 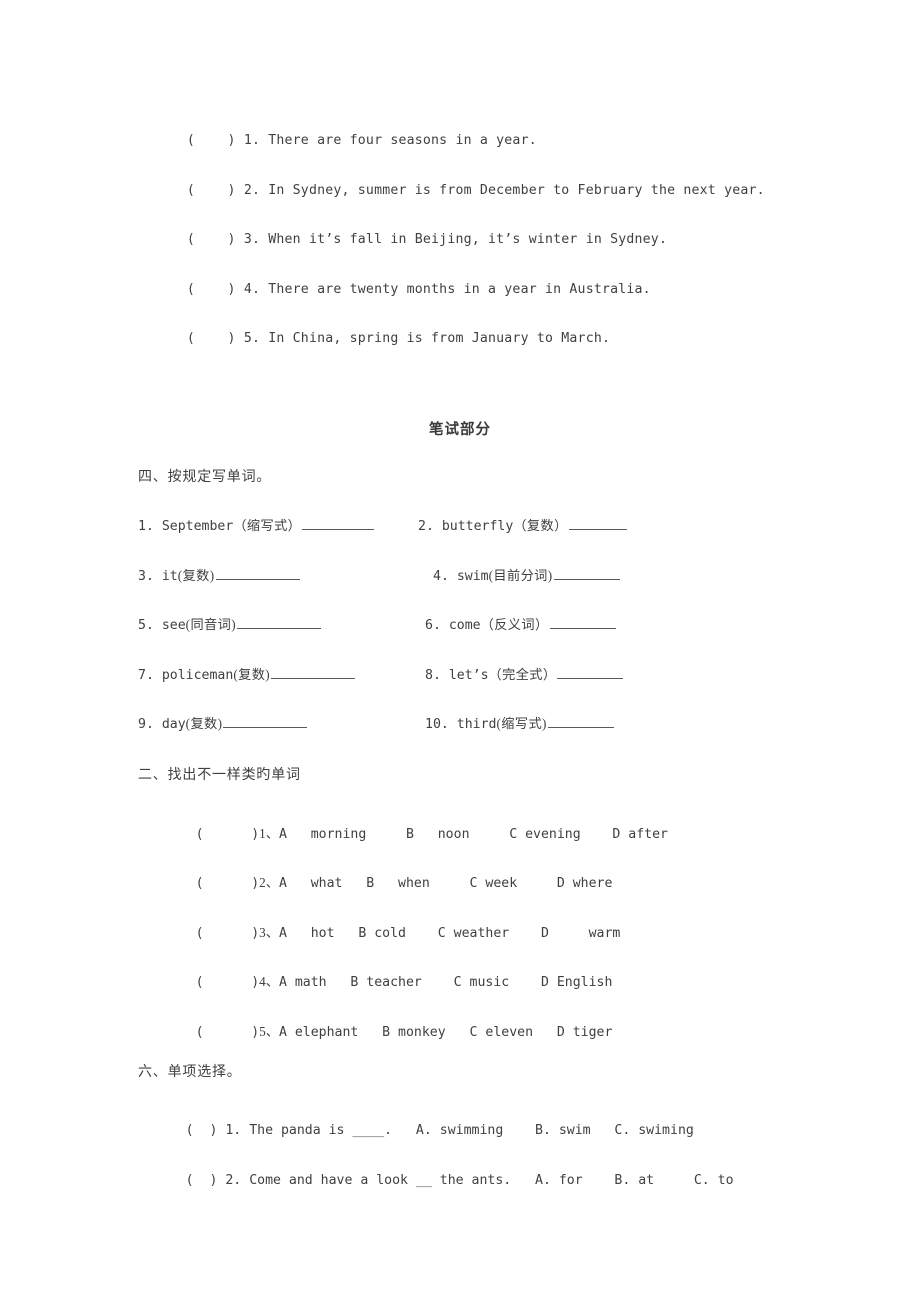 I want to click on word-form-item: 1. September（缩写式）, so click(x=256, y=526).